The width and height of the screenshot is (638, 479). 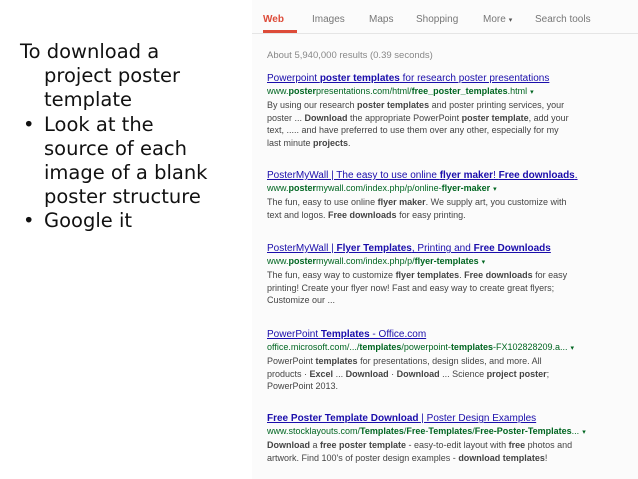 I want to click on text-run: PowerPoint, so click(x=291, y=361).